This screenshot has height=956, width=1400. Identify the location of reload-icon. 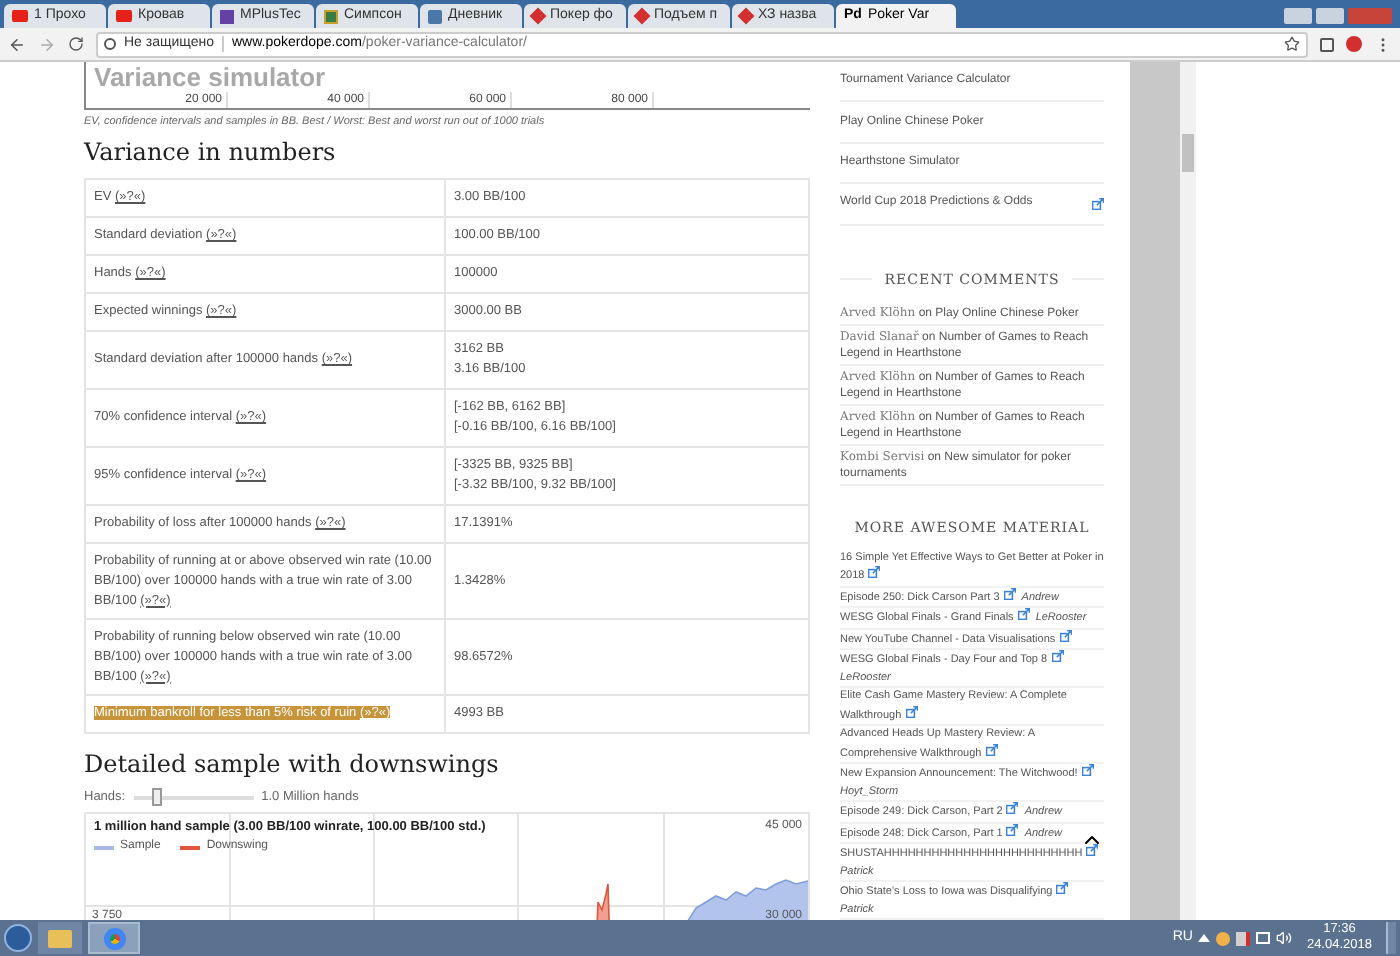
(76, 44).